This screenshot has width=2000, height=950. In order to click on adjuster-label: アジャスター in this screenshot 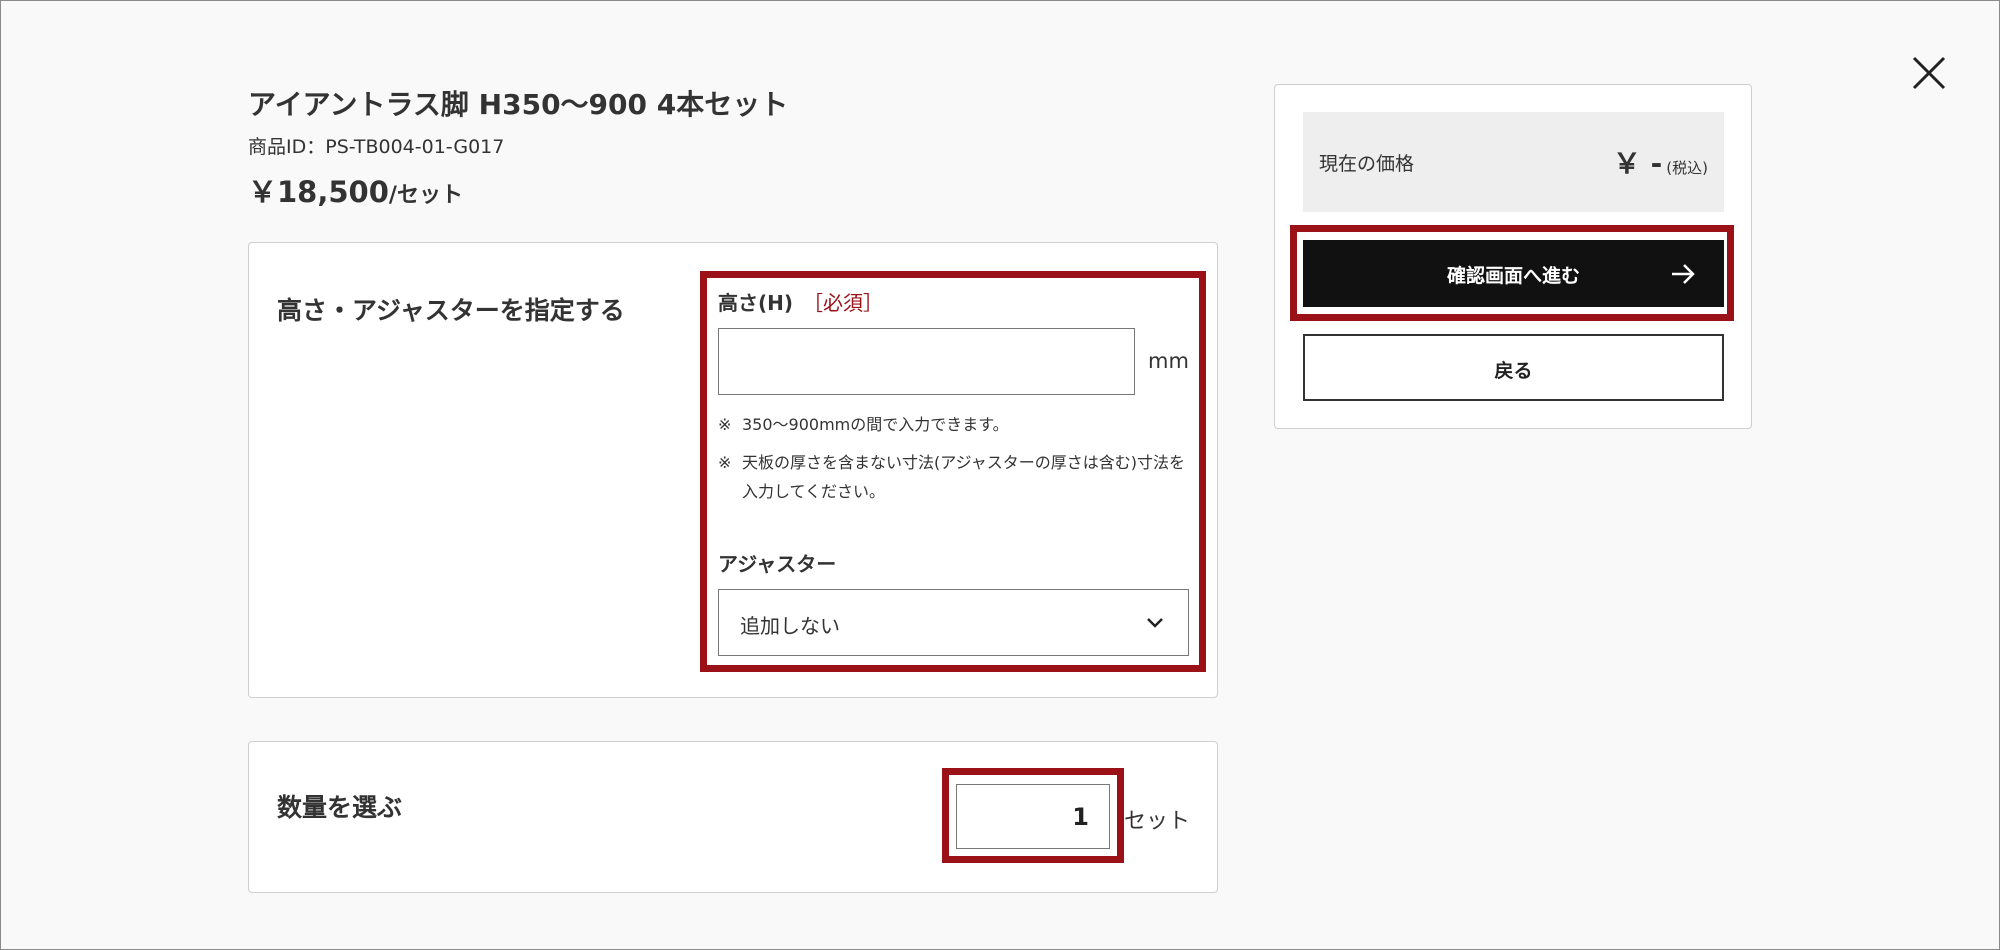, I will do `click(777, 564)`.